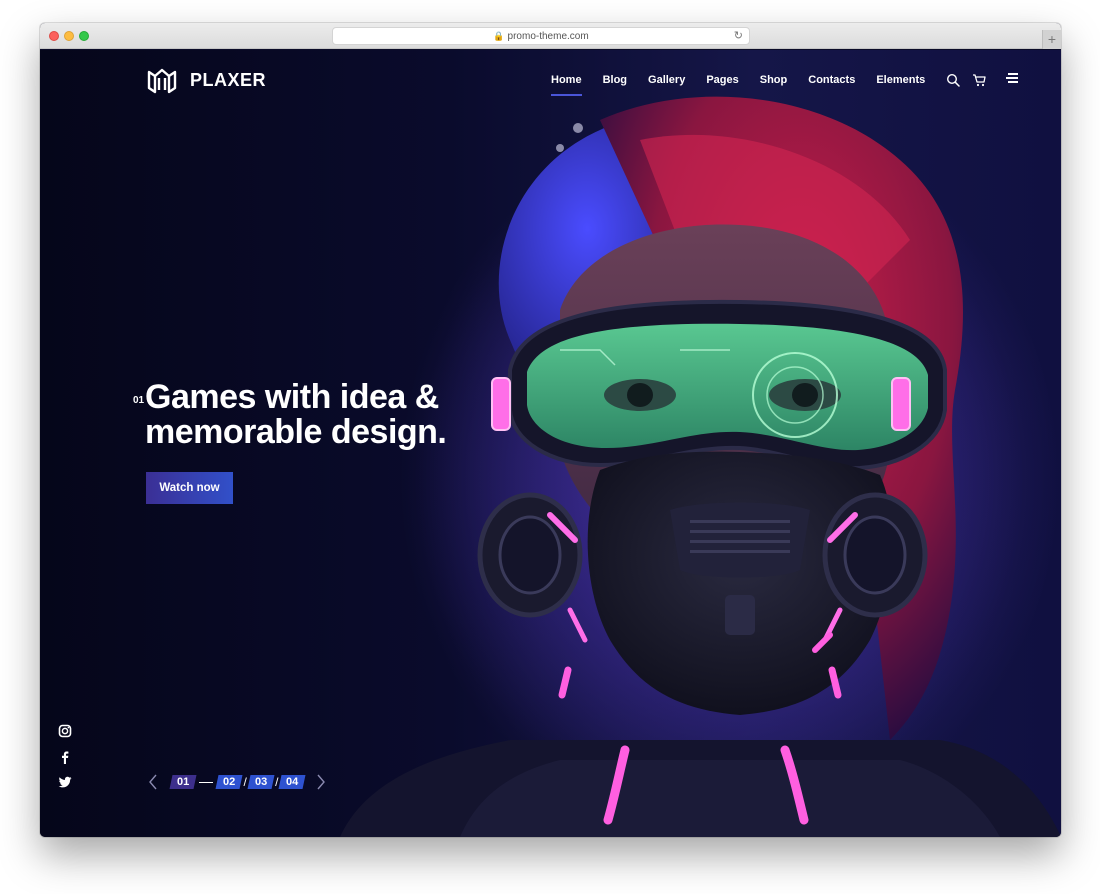 This screenshot has height=894, width=1100. Describe the element at coordinates (245, 782) in the screenshot. I see `pager-slash: /` at that location.